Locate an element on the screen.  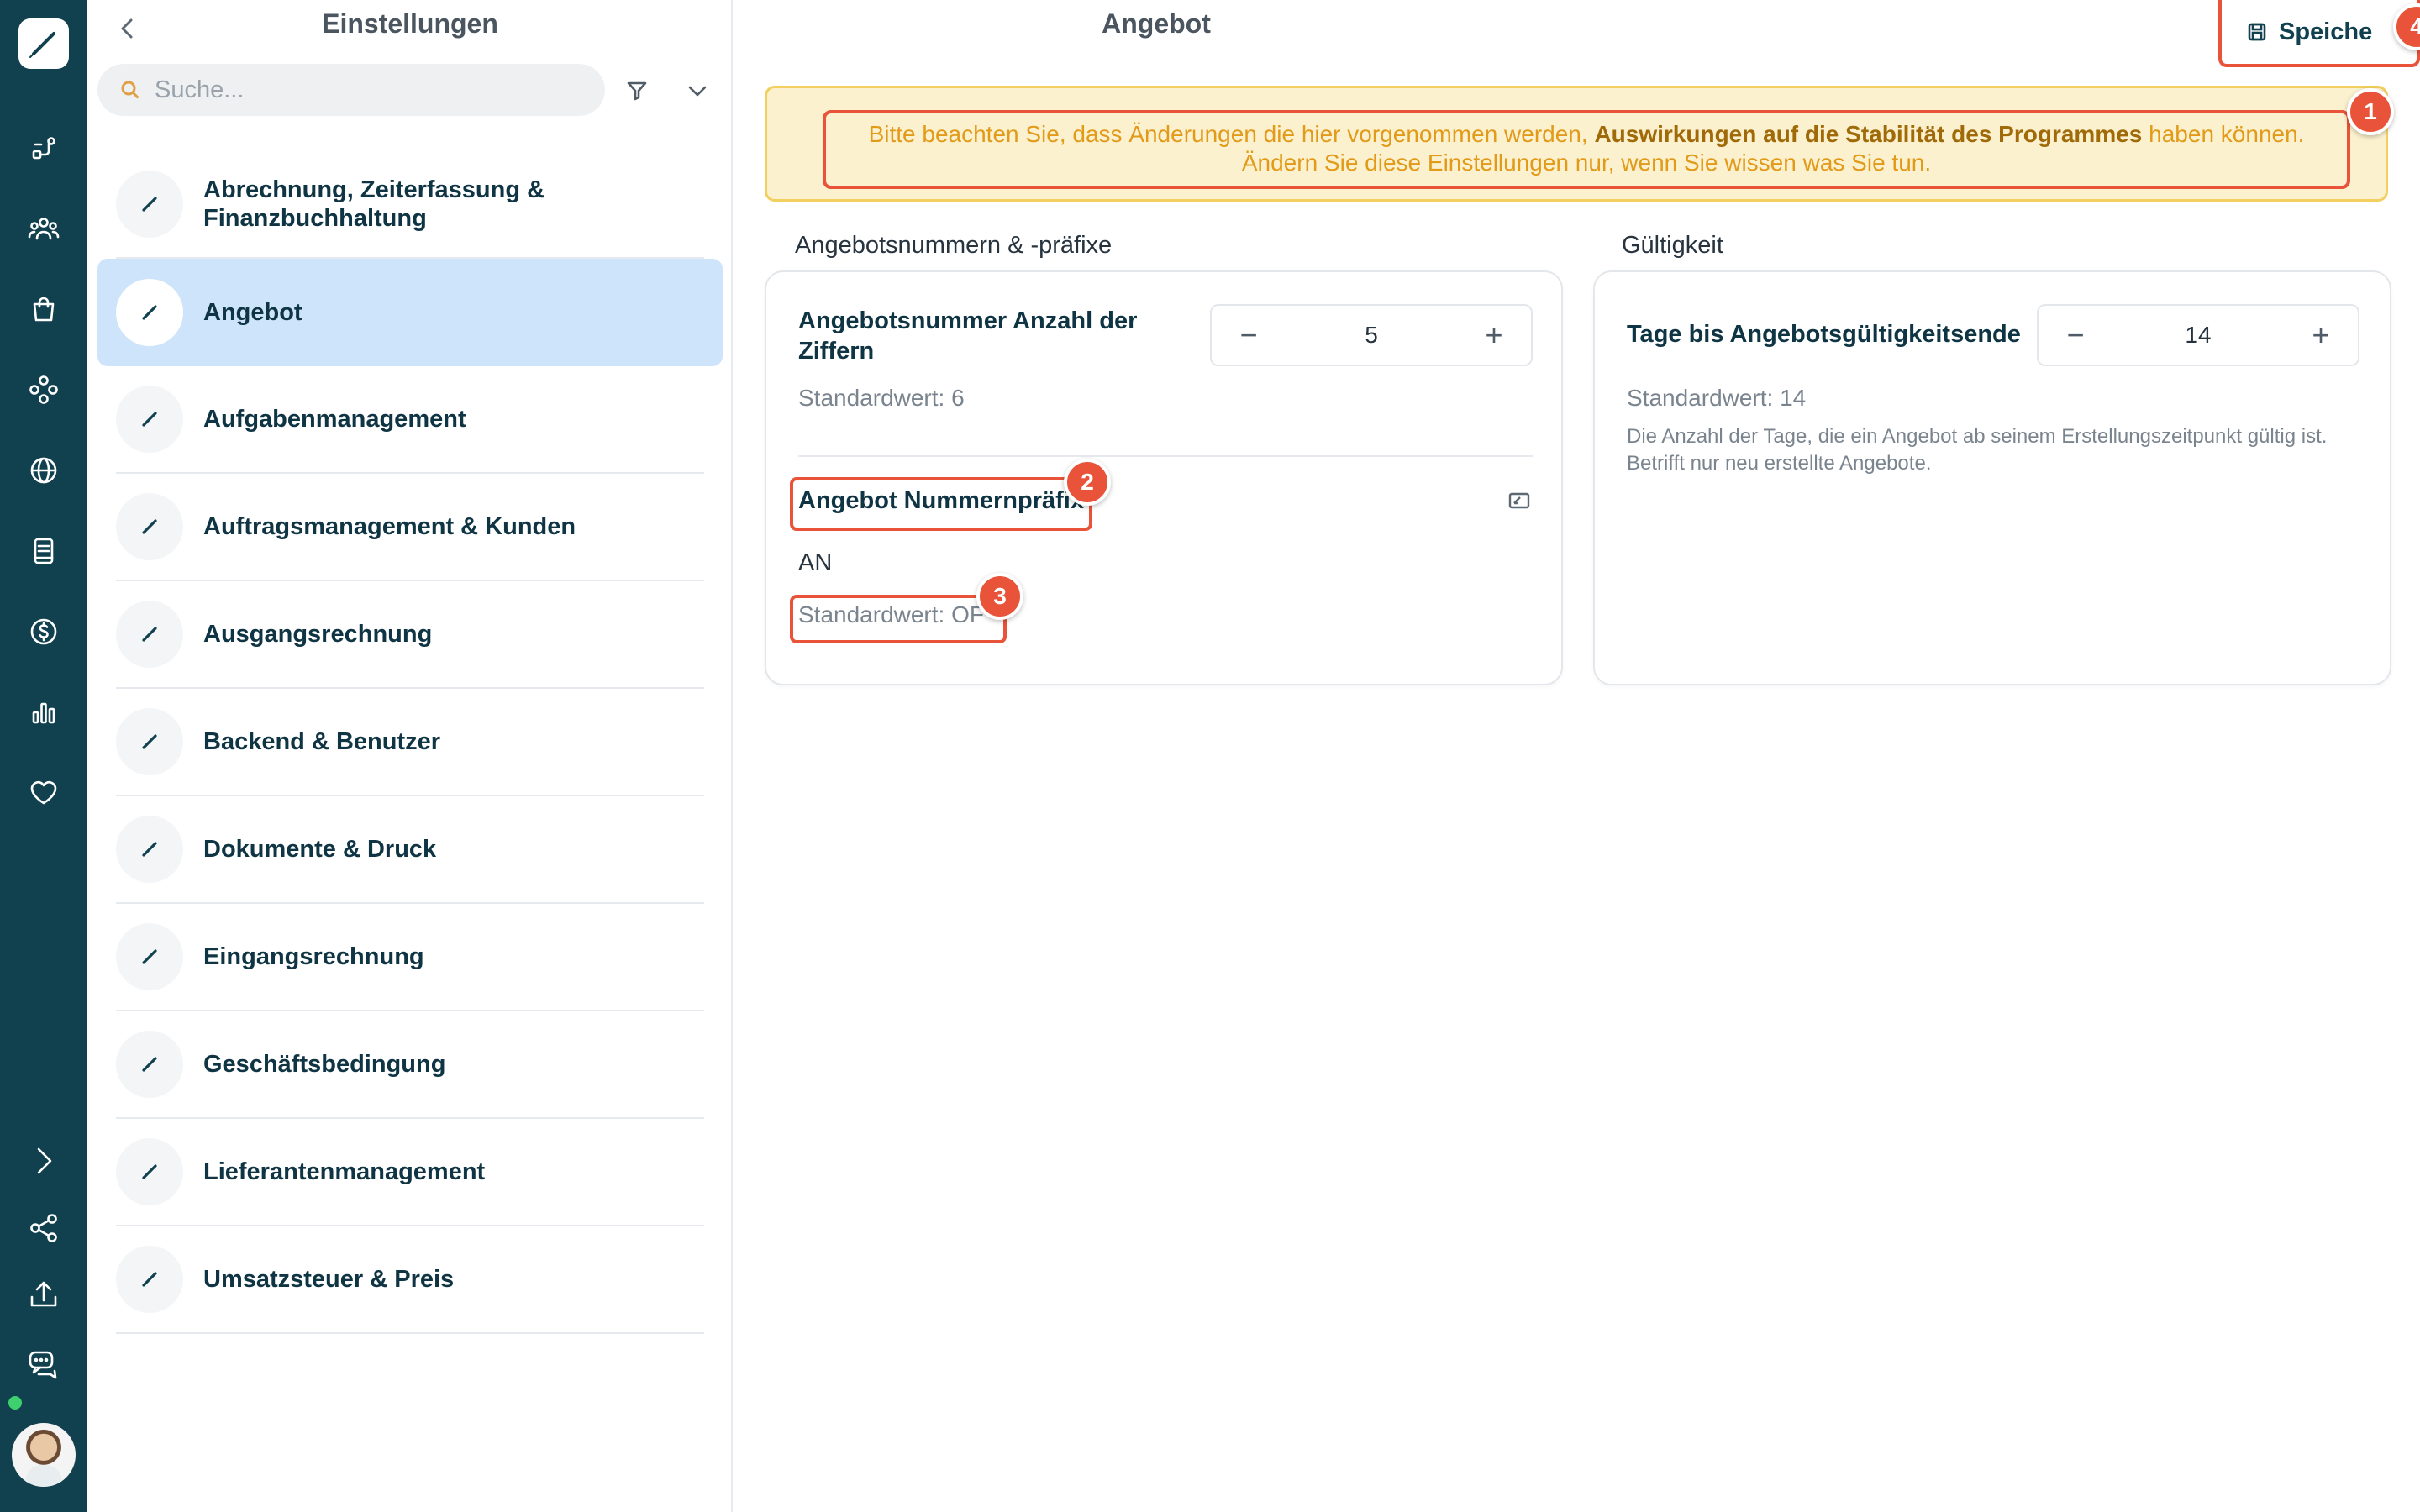
category-item-geschaeftsbedingung: Geschäftsbedingung is located at coordinates (410, 1065).